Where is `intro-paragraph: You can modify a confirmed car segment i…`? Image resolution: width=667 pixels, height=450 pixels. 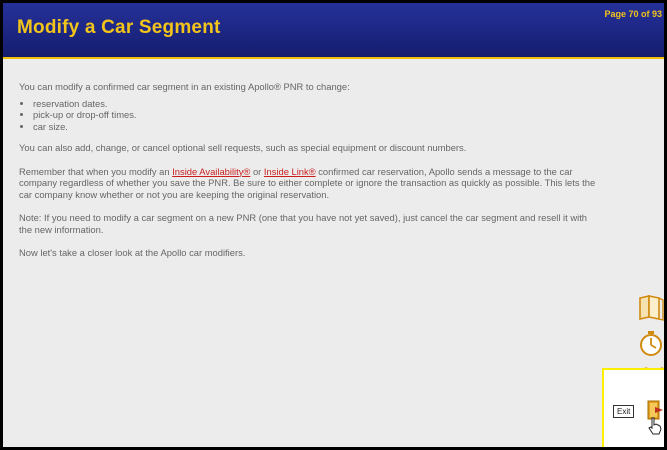 intro-paragraph: You can modify a confirmed car segment i… is located at coordinates (184, 86).